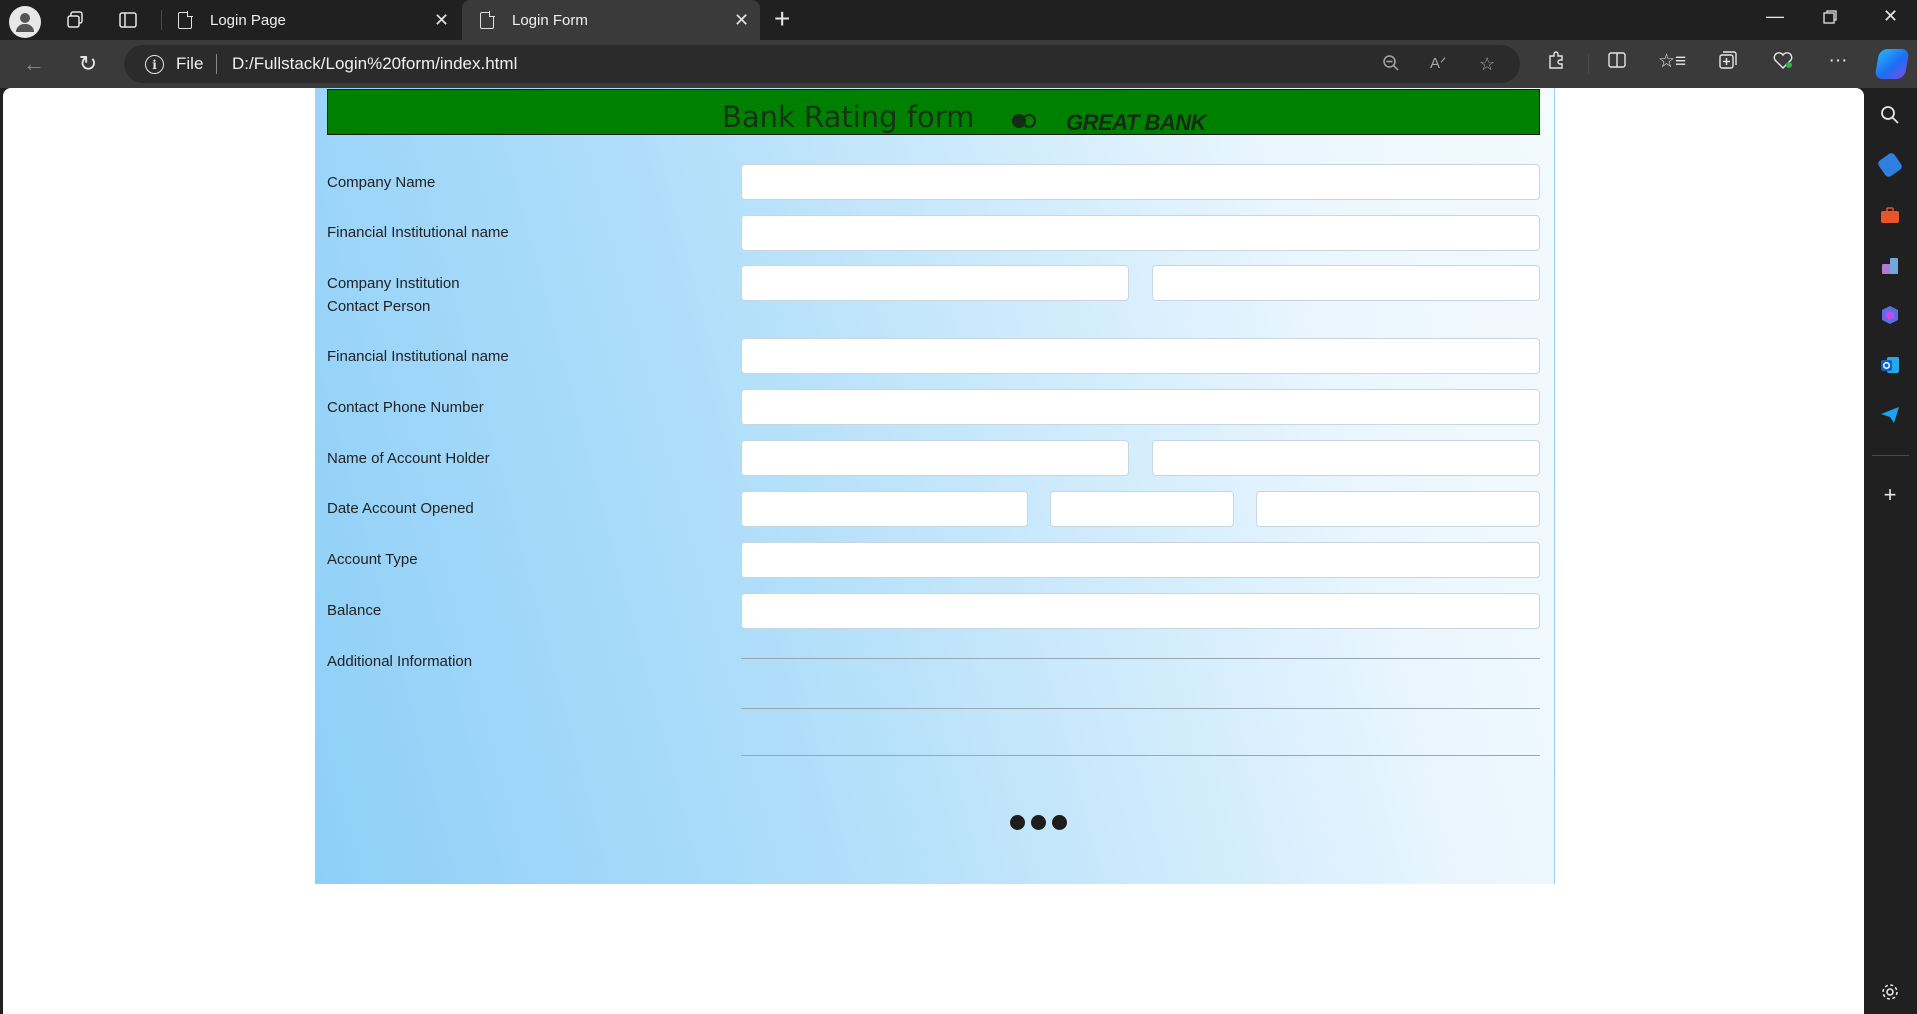 Image resolution: width=1917 pixels, height=1014 pixels. Describe the element at coordinates (128, 20) in the screenshot. I see `tab-actions-icon` at that location.